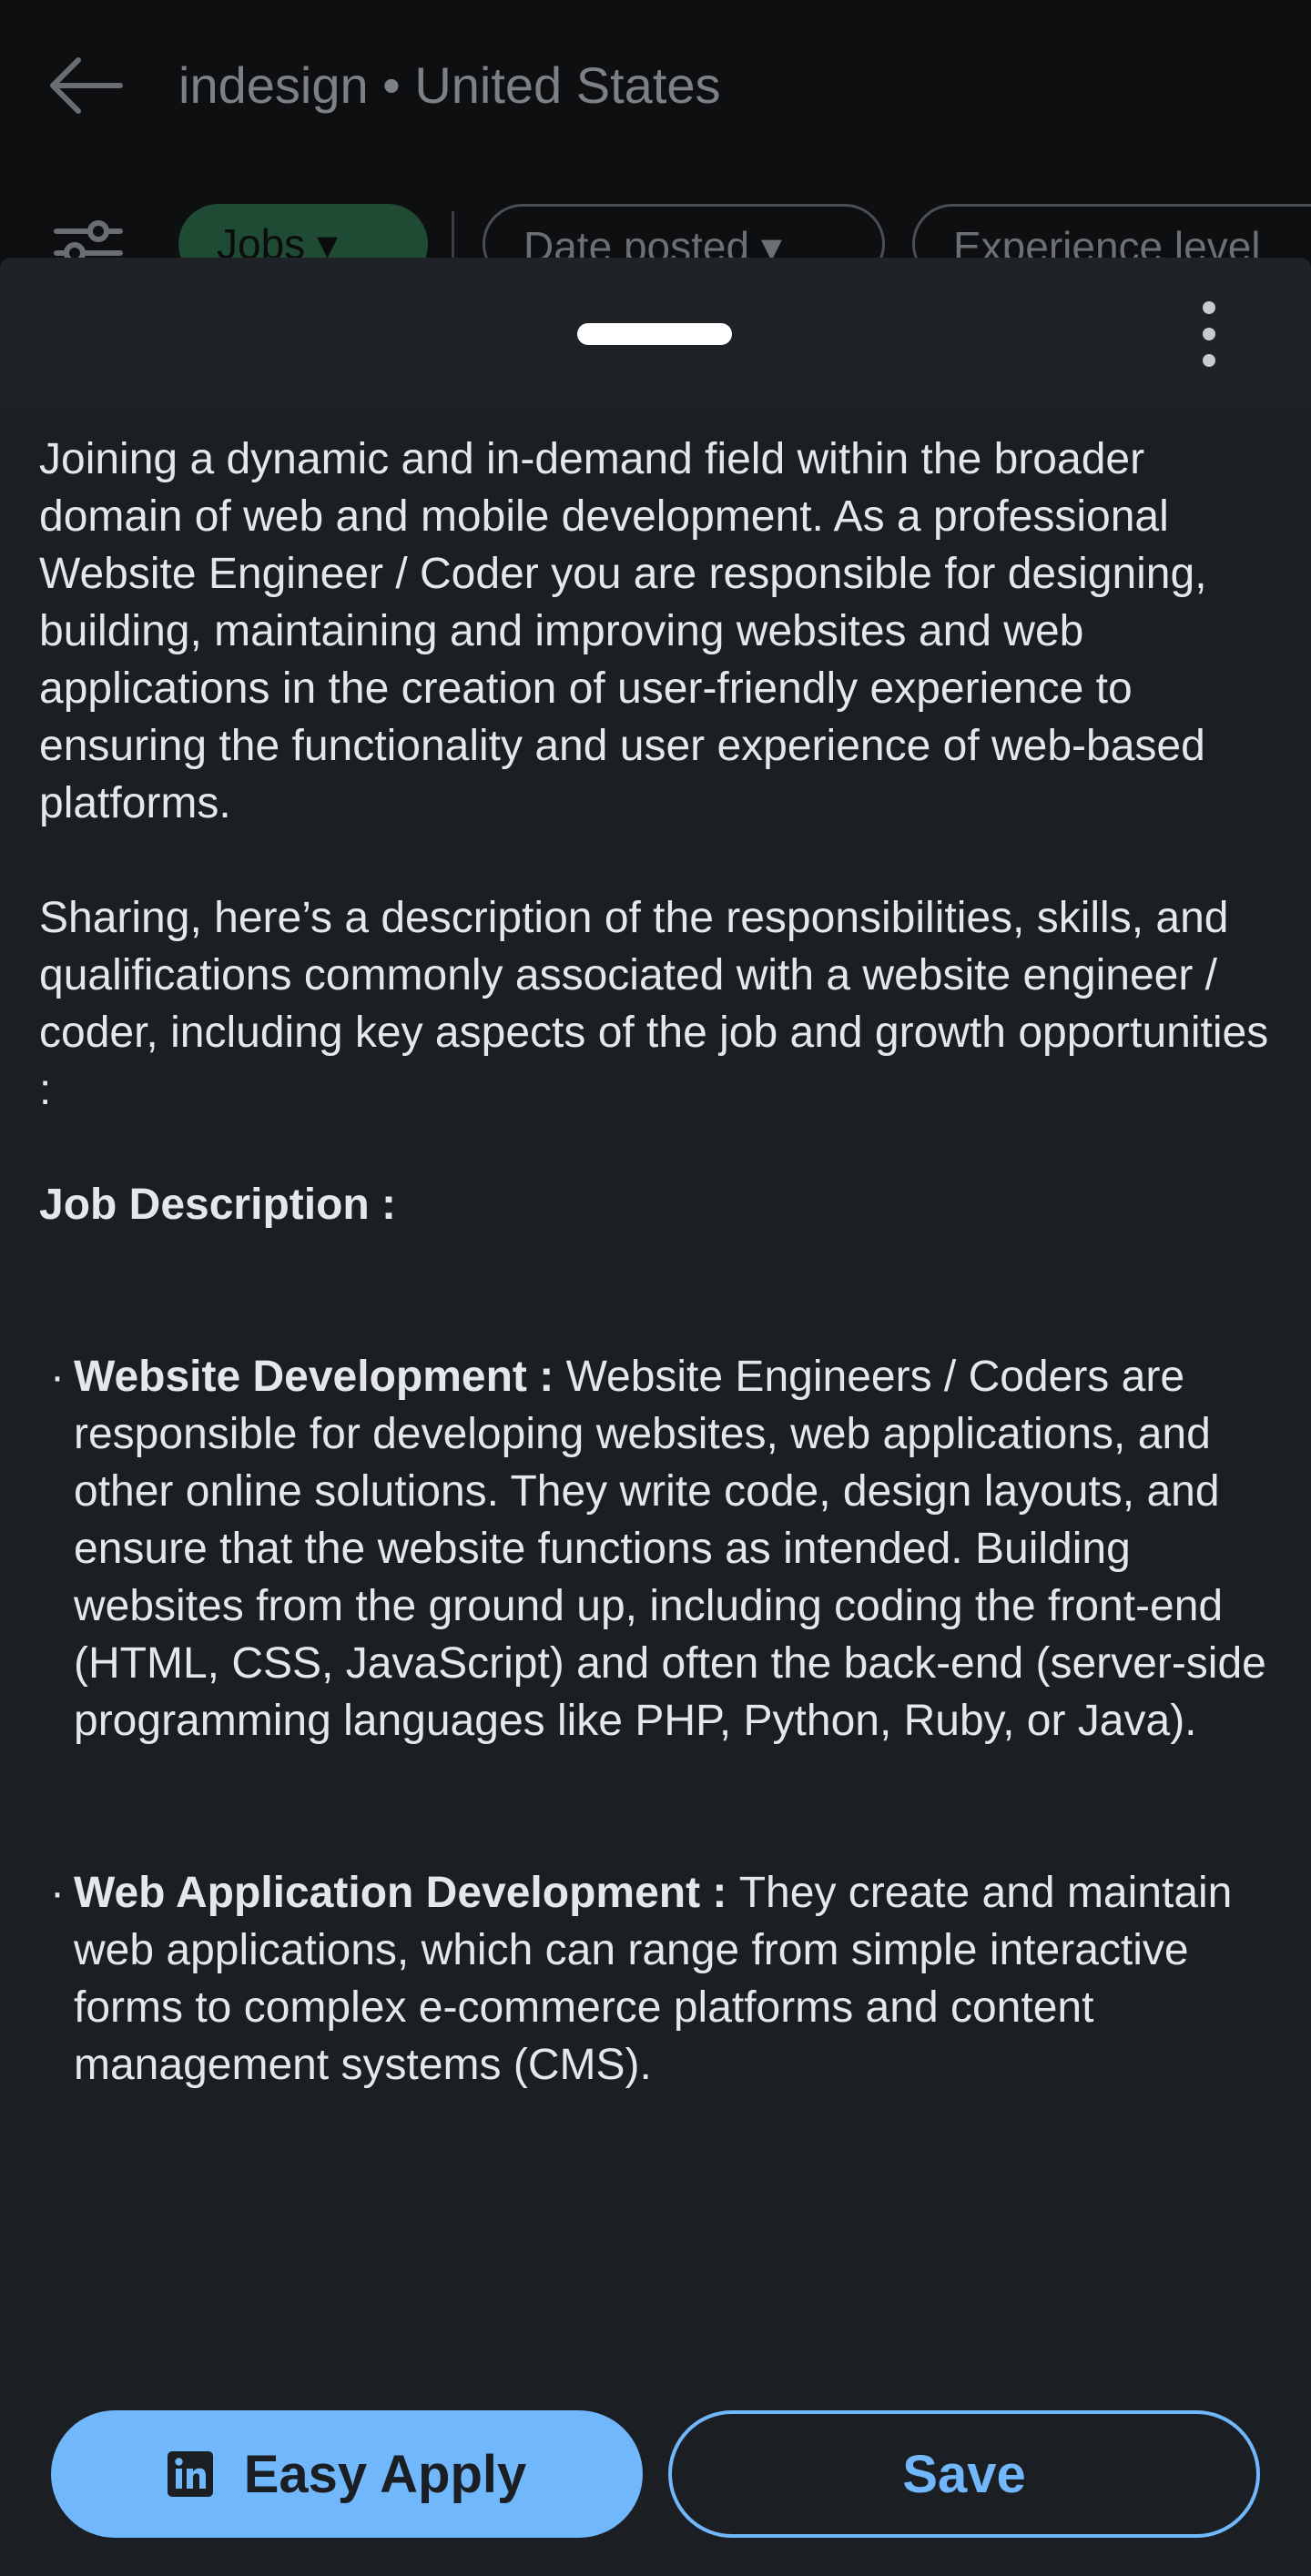 The height and width of the screenshot is (2576, 1311). What do you see at coordinates (964, 2474) in the screenshot?
I see `save-button: Save` at bounding box center [964, 2474].